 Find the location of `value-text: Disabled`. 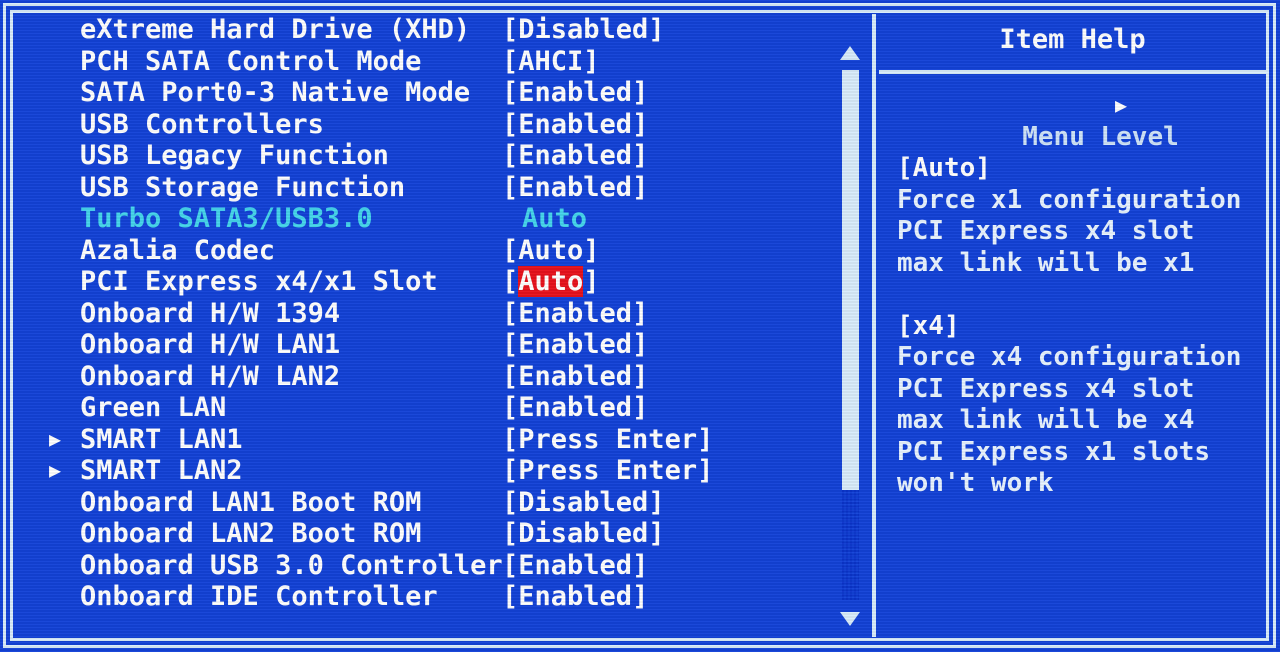

value-text: Disabled is located at coordinates (583, 533).